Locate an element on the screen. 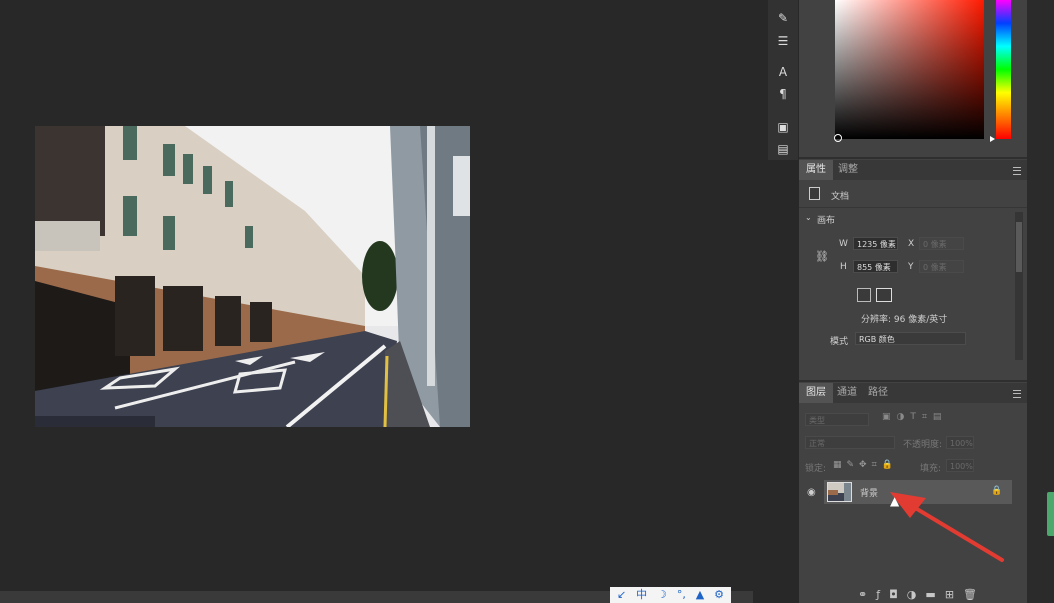 This screenshot has width=1054, height=603. ime-toolbar: ↙ 中 ☽ °, ▲ ⚙ is located at coordinates (670, 595).